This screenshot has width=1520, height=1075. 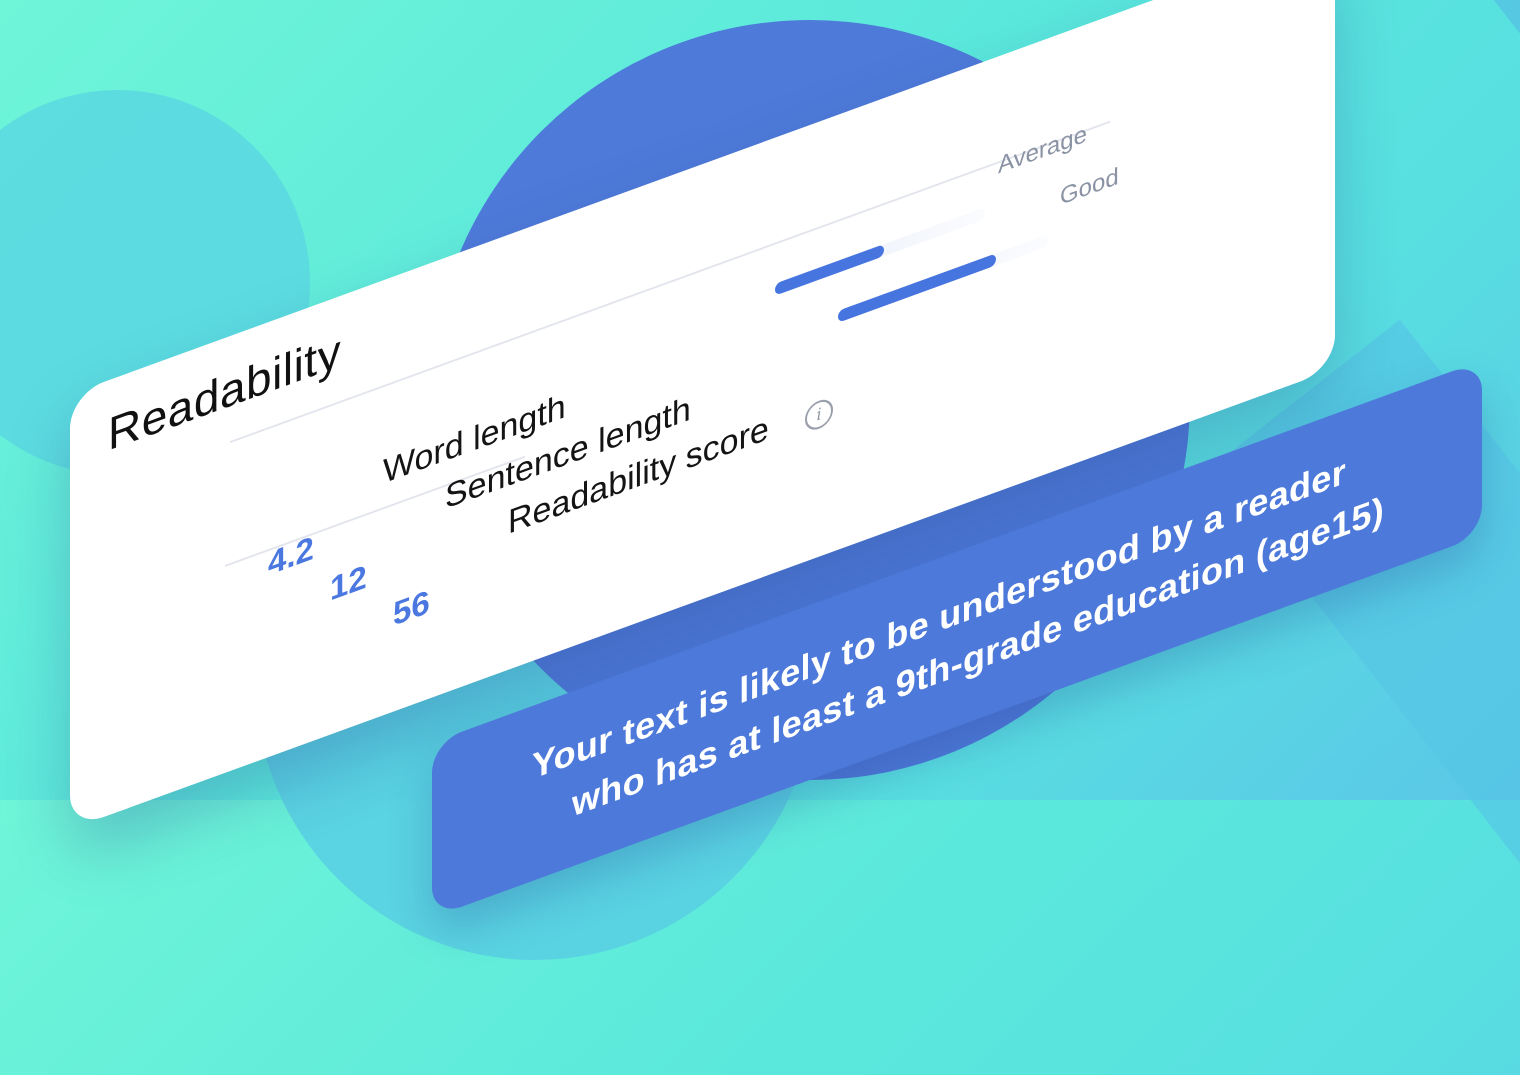 I want to click on average-bar-label: Average, so click(x=1042, y=150).